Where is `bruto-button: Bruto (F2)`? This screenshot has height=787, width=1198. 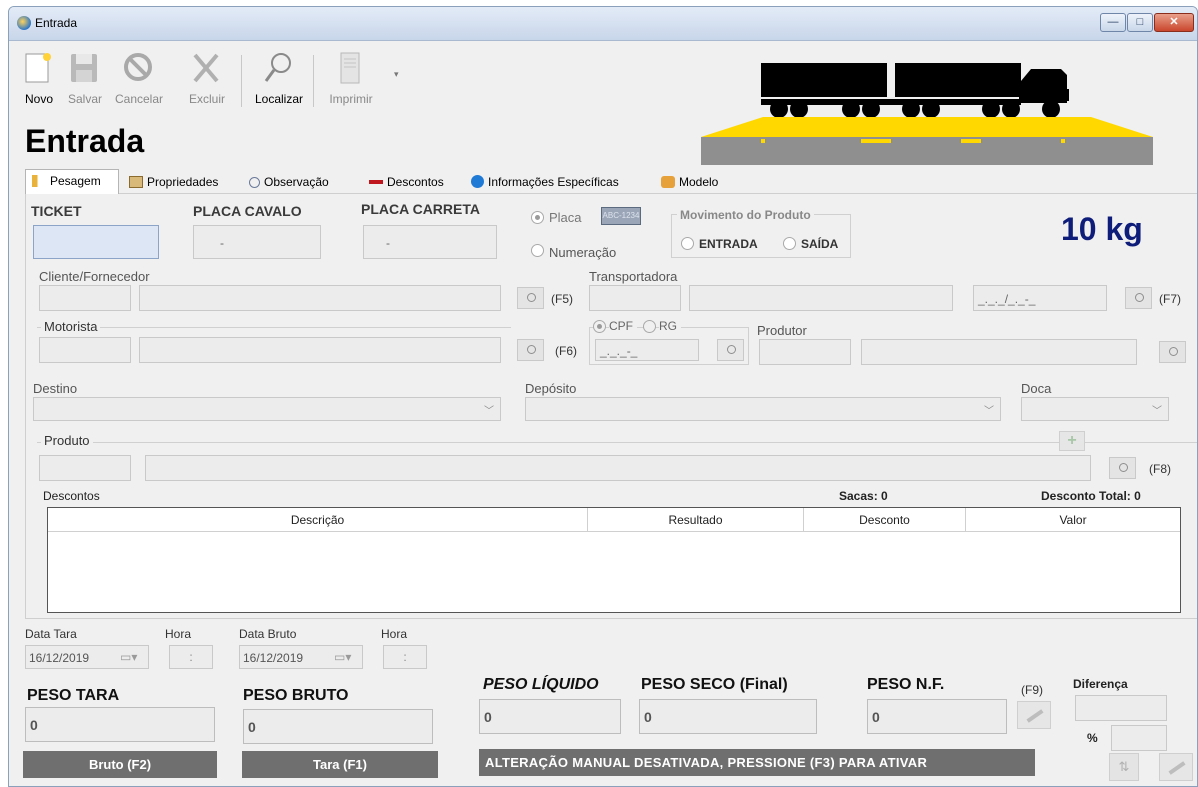 bruto-button: Bruto (F2) is located at coordinates (120, 764).